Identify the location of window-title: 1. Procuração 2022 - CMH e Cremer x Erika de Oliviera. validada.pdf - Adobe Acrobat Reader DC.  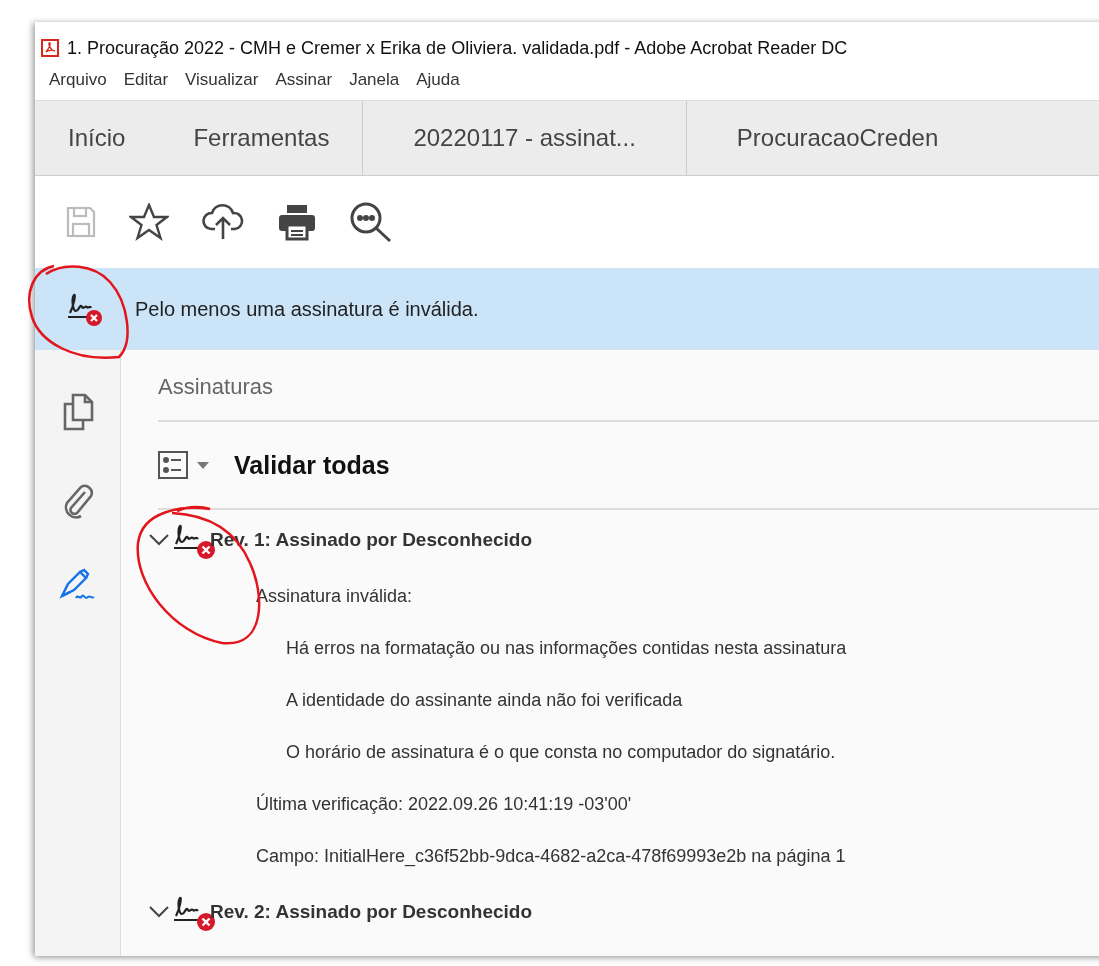
(457, 48).